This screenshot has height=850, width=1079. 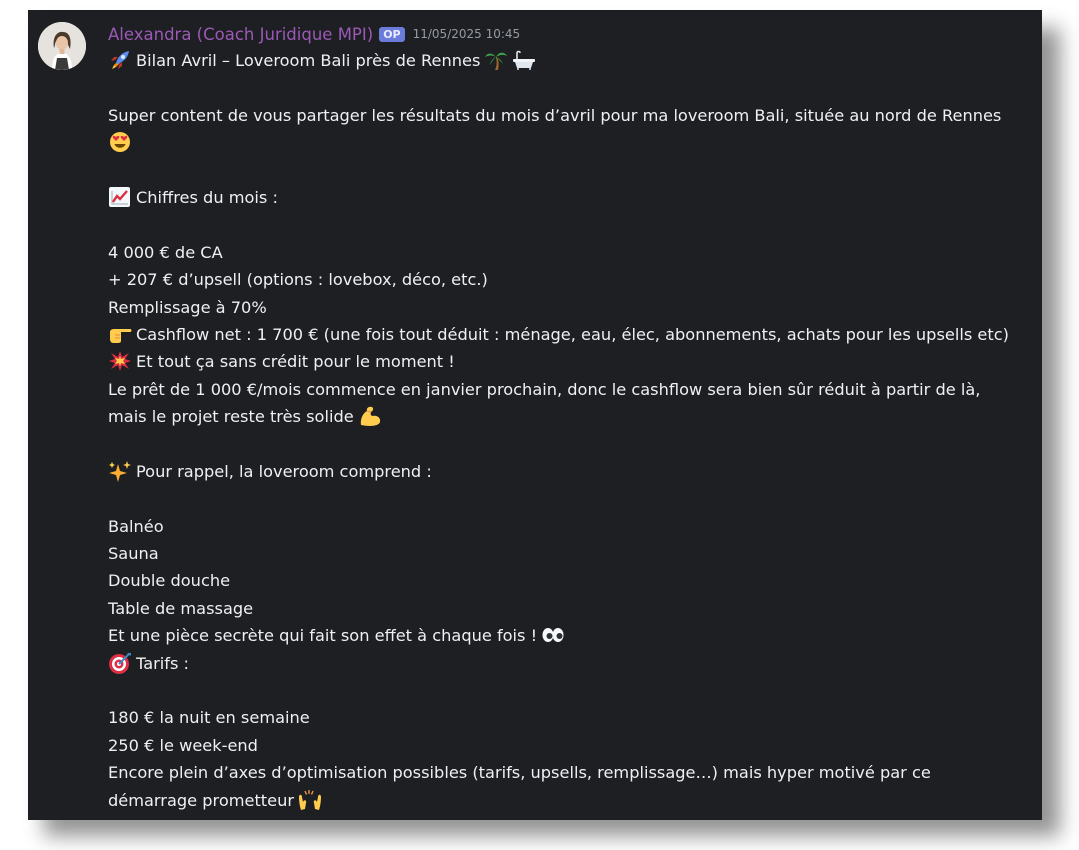 I want to click on timestamp: 11/05/2025 10:45, so click(x=467, y=34).